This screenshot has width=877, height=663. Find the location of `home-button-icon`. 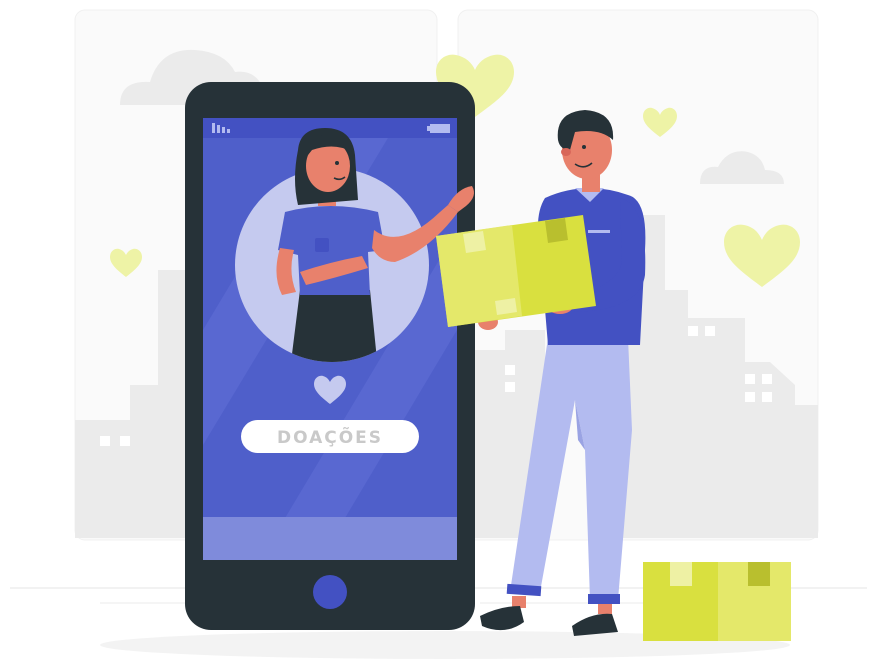

home-button-icon is located at coordinates (330, 592).